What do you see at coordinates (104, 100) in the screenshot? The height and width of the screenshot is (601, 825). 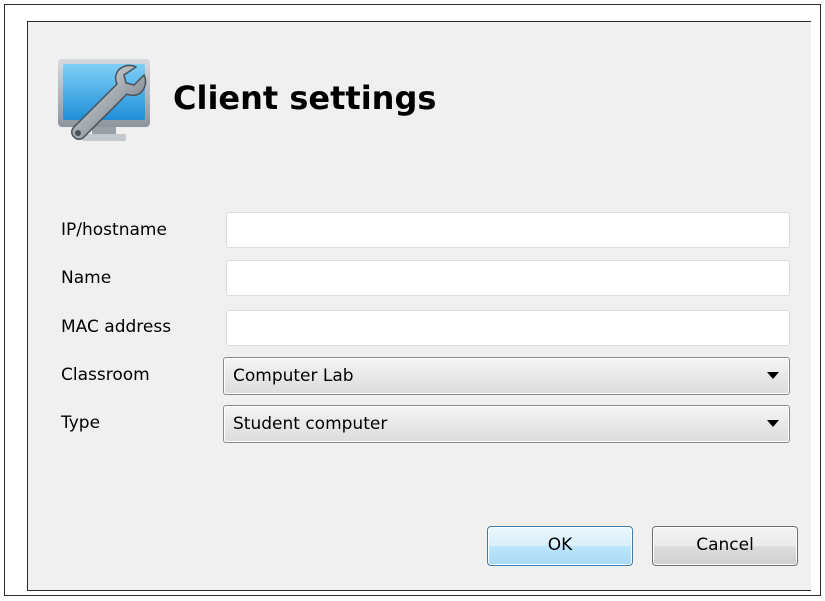 I see `computer-wrench-icon` at bounding box center [104, 100].